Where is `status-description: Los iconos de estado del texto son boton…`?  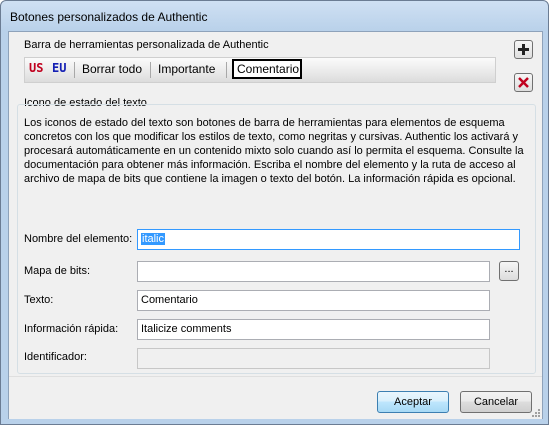
status-description: Los iconos de estado del texto son boton… is located at coordinates (274, 151).